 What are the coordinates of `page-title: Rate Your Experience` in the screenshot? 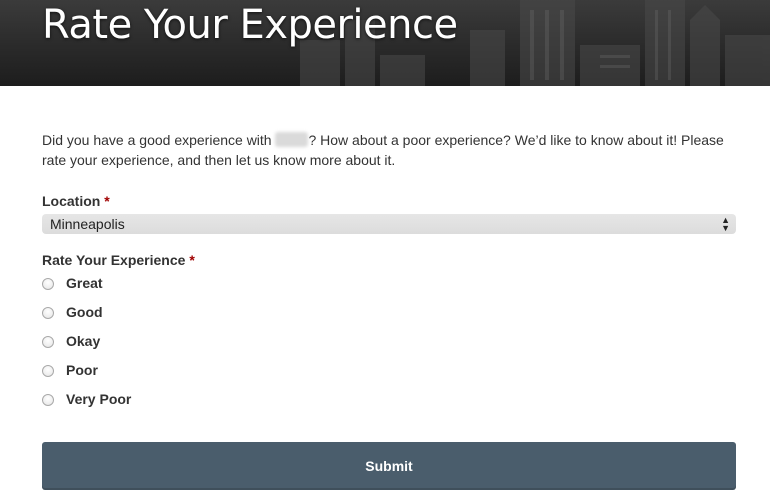 It's located at (250, 25).